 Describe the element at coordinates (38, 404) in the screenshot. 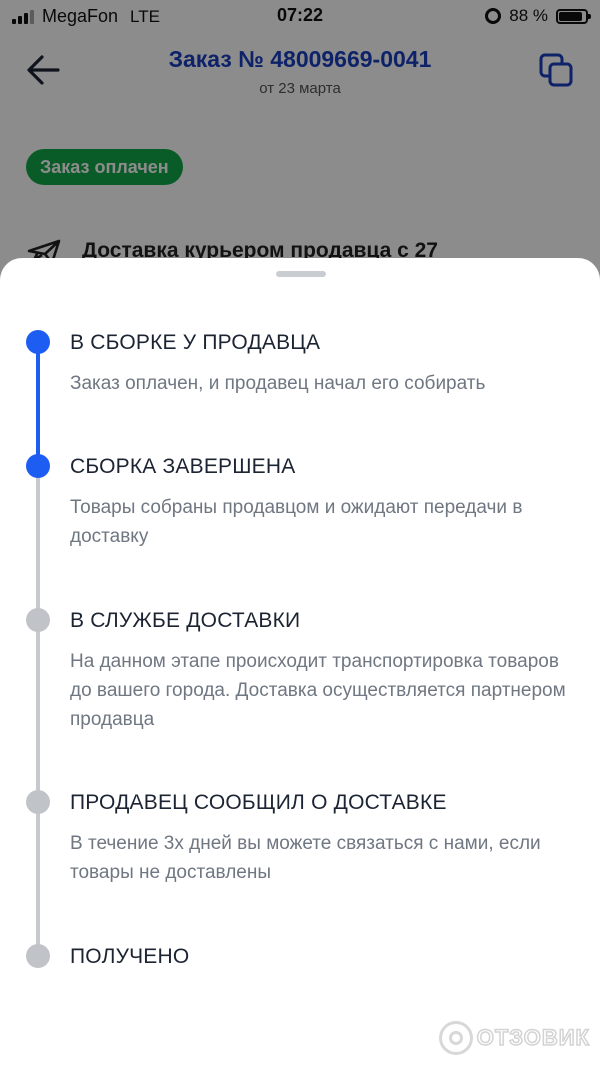

I see `timeline-line-done` at that location.